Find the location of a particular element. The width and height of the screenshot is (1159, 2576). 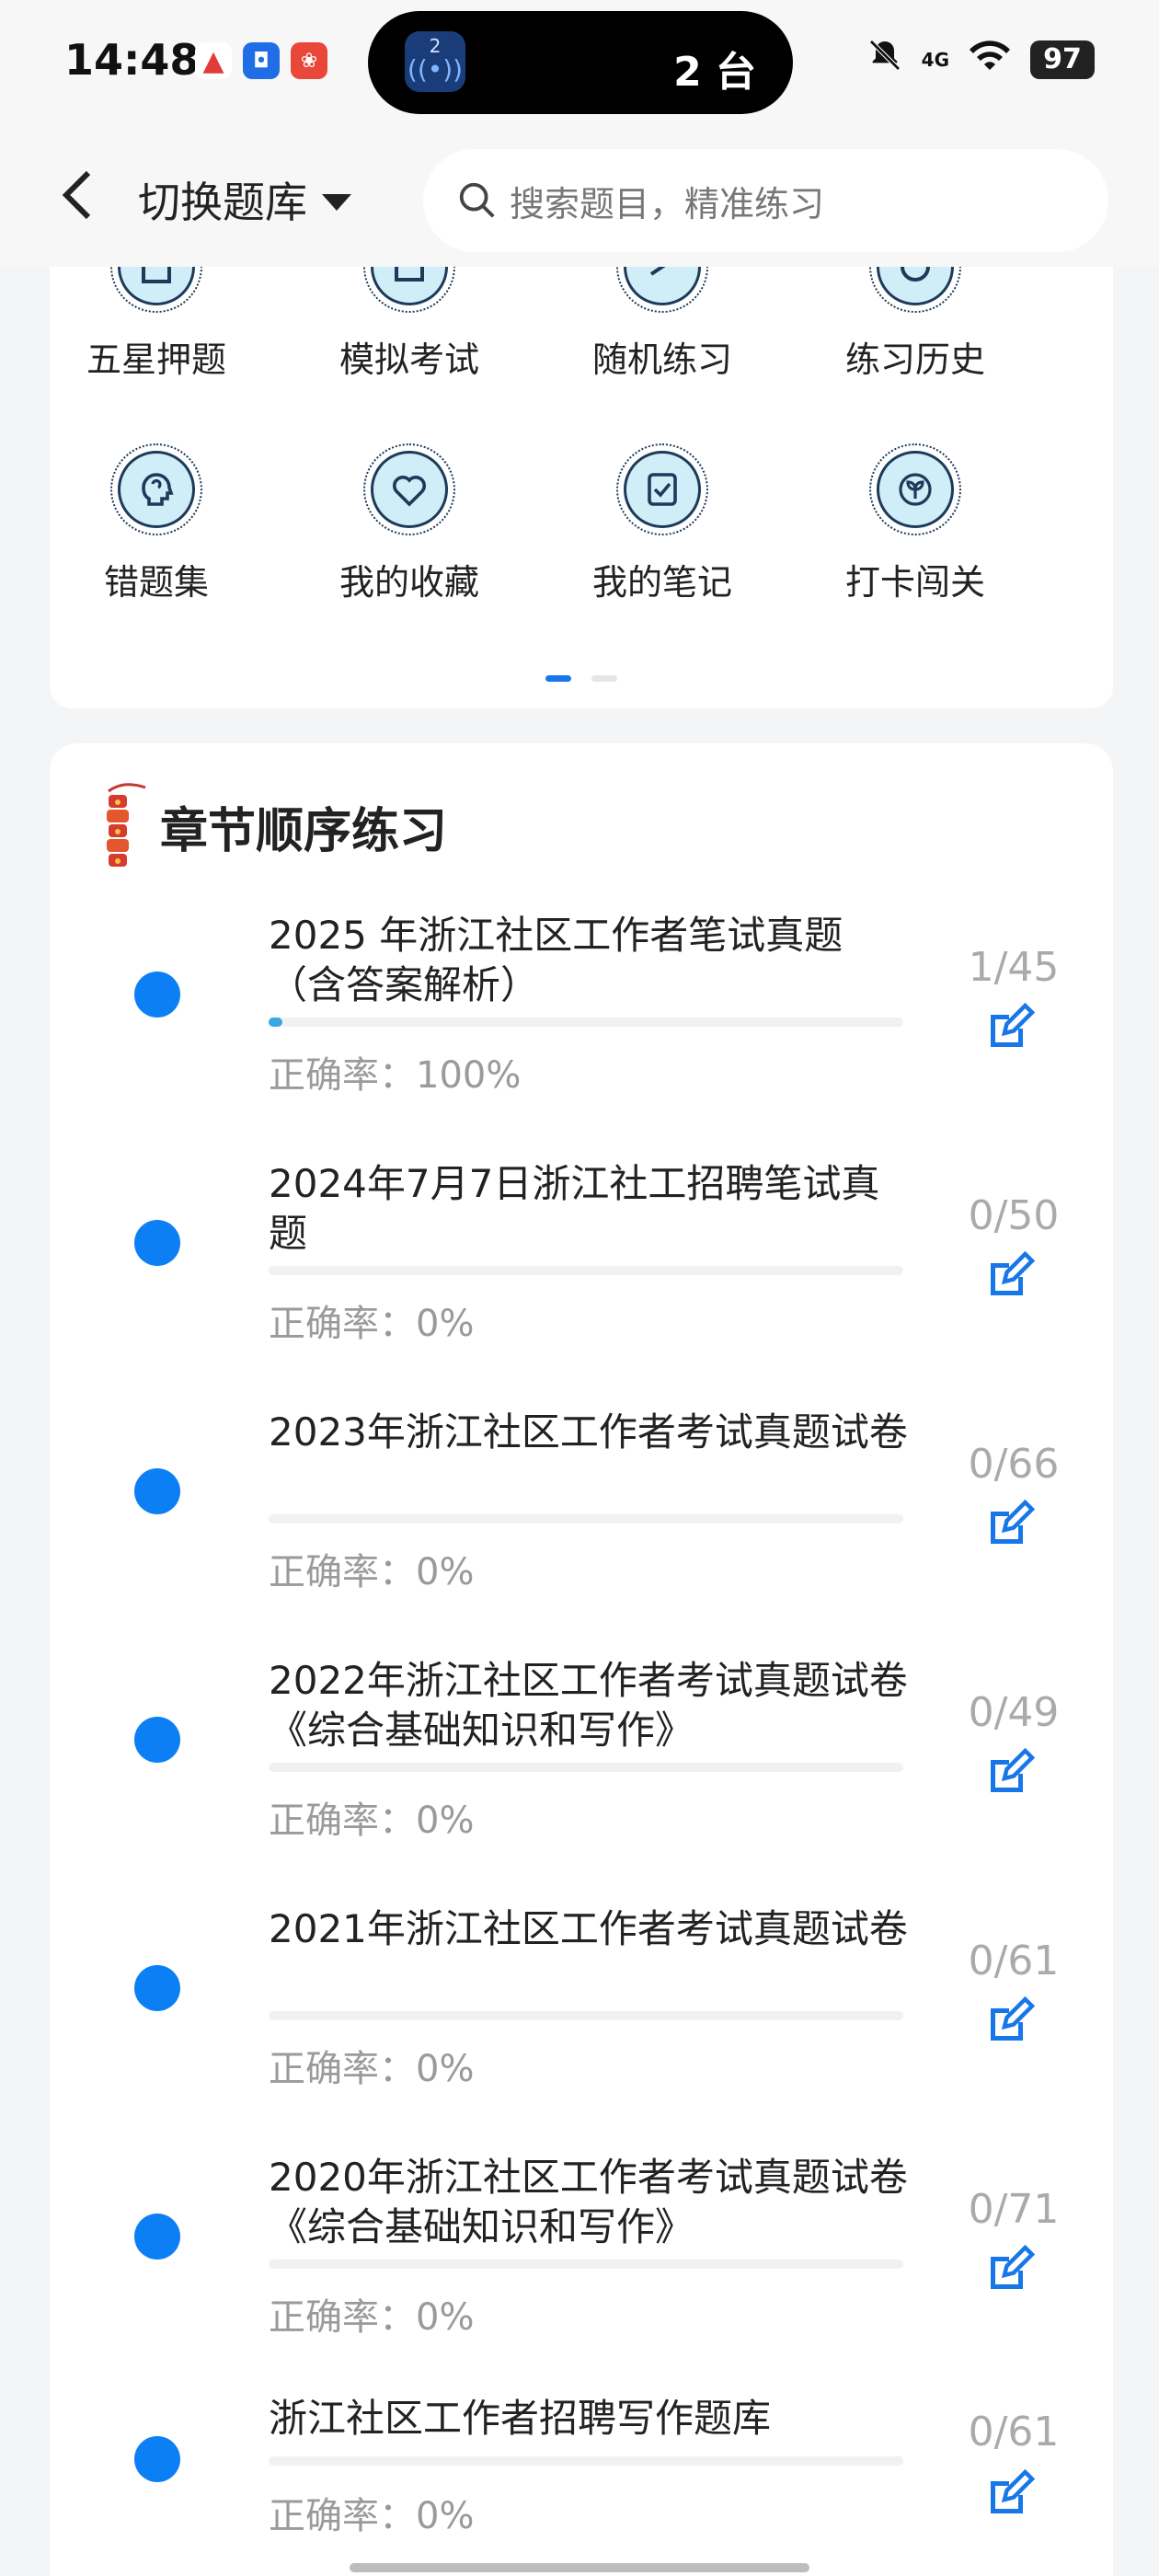

question-count: 0/66 is located at coordinates (1014, 1464).